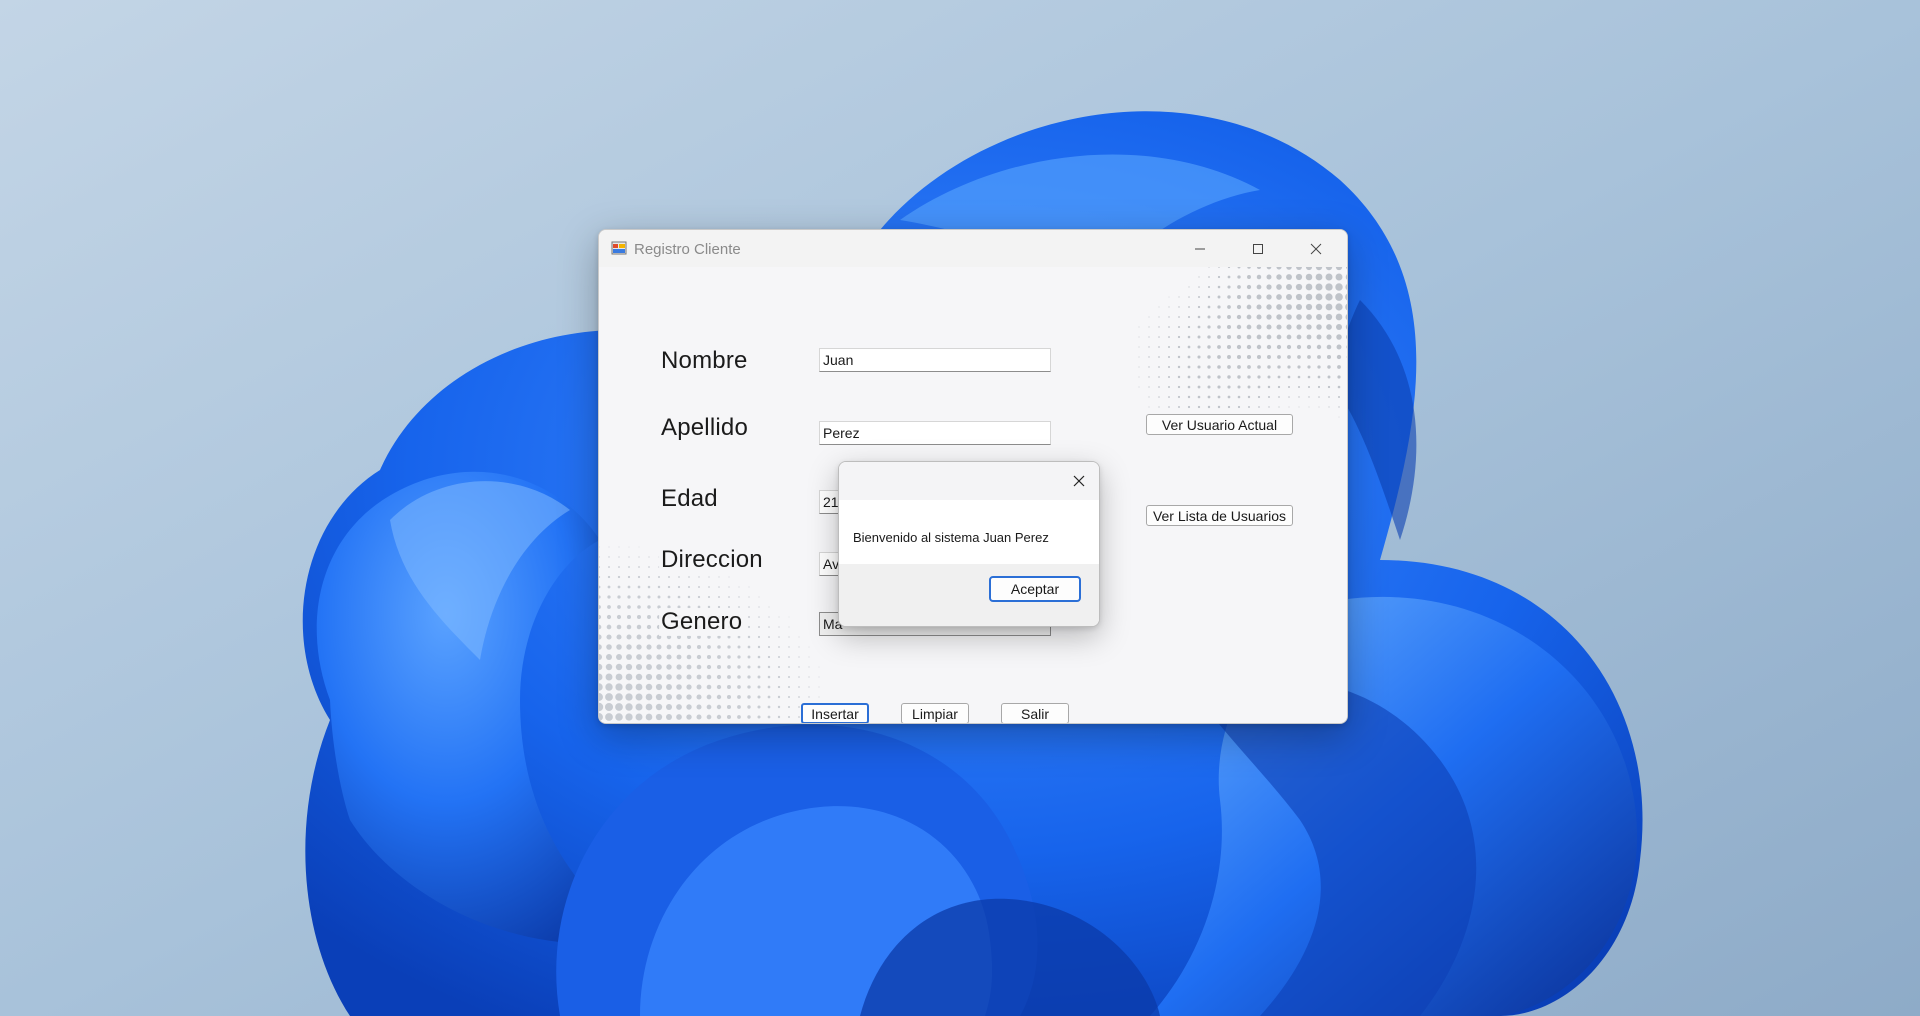 The width and height of the screenshot is (1920, 1016). What do you see at coordinates (969, 481) in the screenshot?
I see `dialog-title-bar` at bounding box center [969, 481].